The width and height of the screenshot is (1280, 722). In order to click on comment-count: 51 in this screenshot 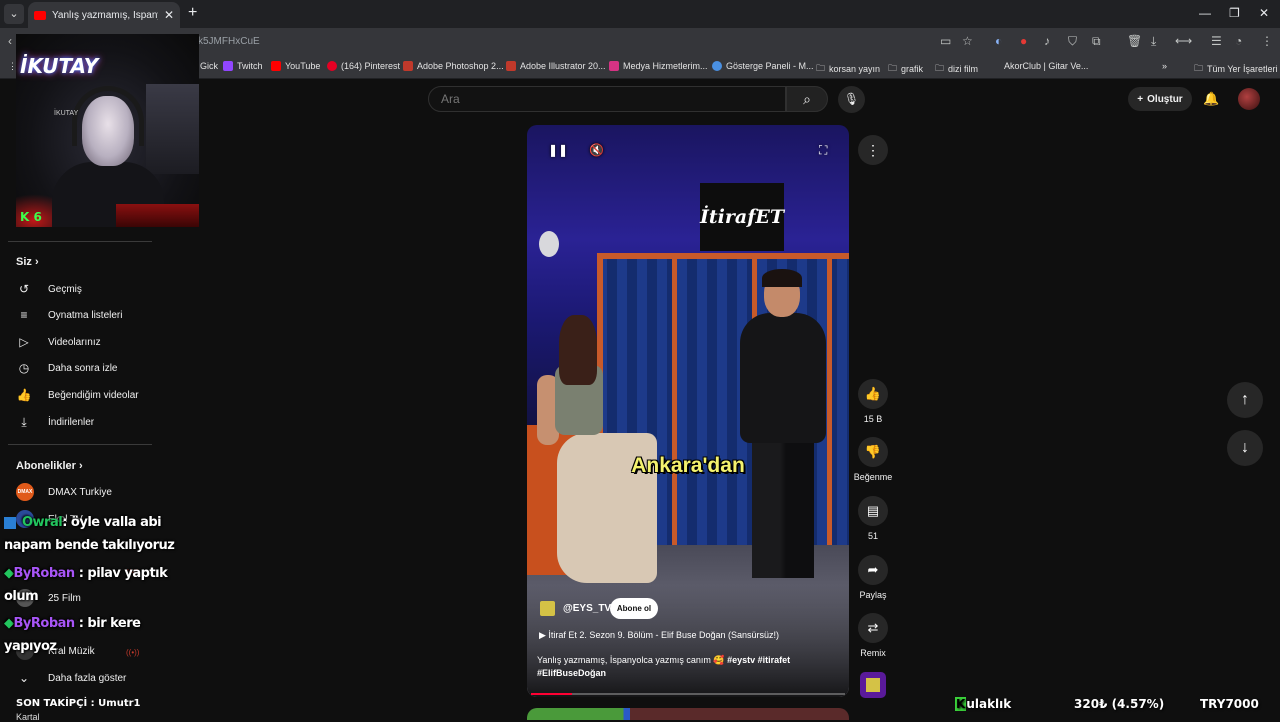, I will do `click(872, 536)`.